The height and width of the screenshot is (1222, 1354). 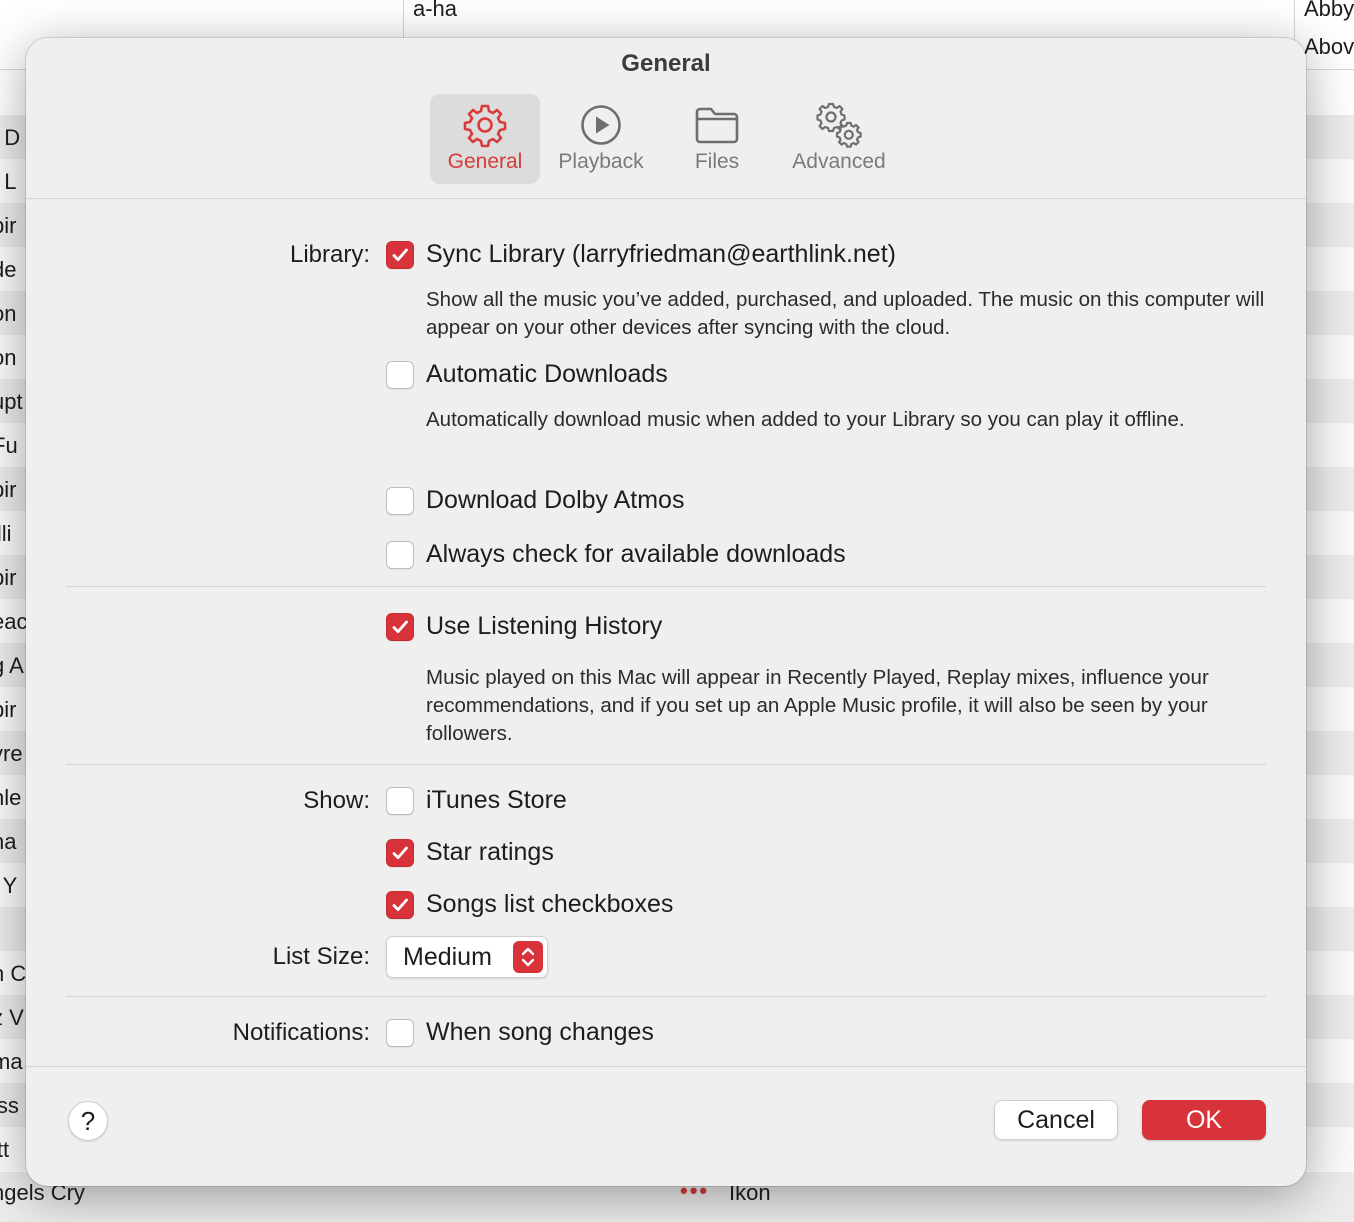 What do you see at coordinates (447, 957) in the screenshot?
I see `list-size-value: Medium` at bounding box center [447, 957].